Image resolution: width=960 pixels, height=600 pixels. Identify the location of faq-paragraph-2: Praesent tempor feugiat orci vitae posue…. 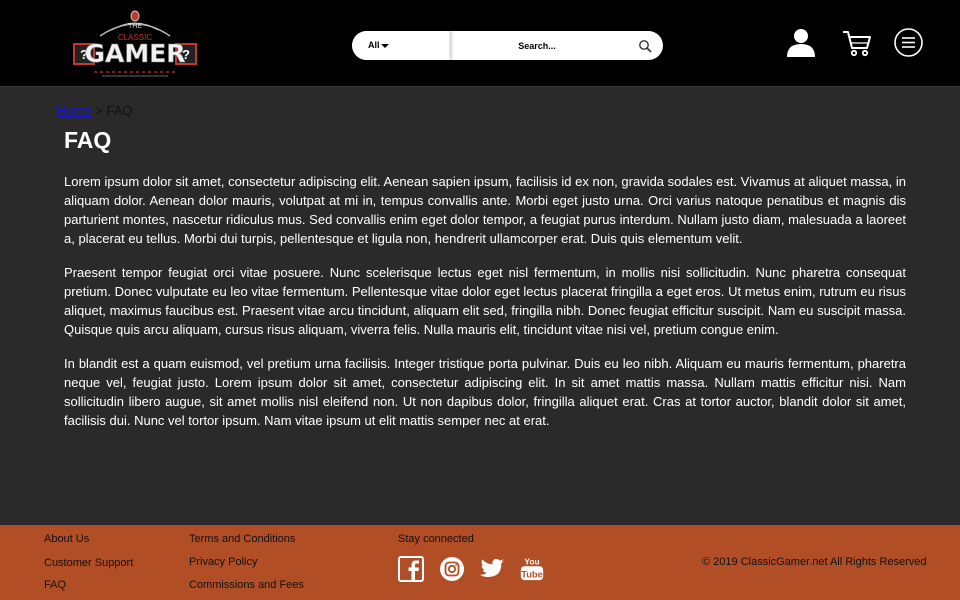
(485, 301).